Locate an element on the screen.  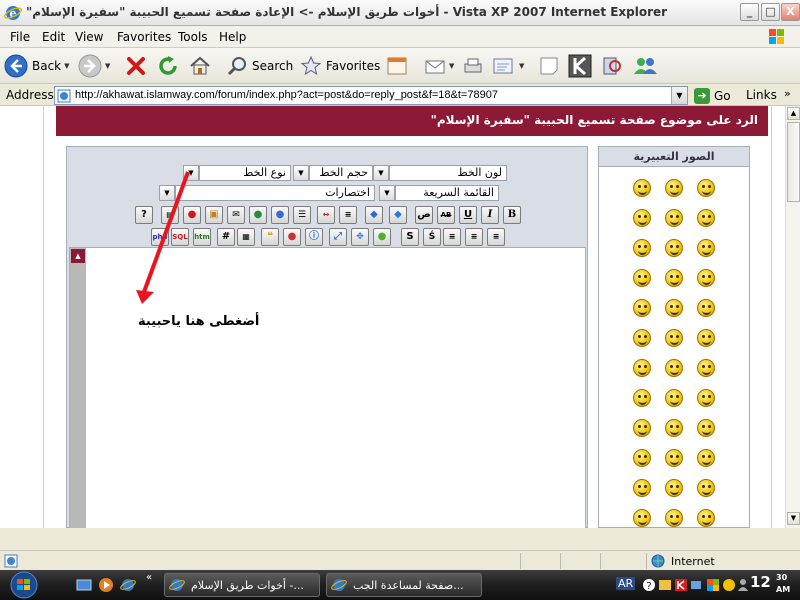
scroll-up-icon: ▲ is located at coordinates (793, 113).